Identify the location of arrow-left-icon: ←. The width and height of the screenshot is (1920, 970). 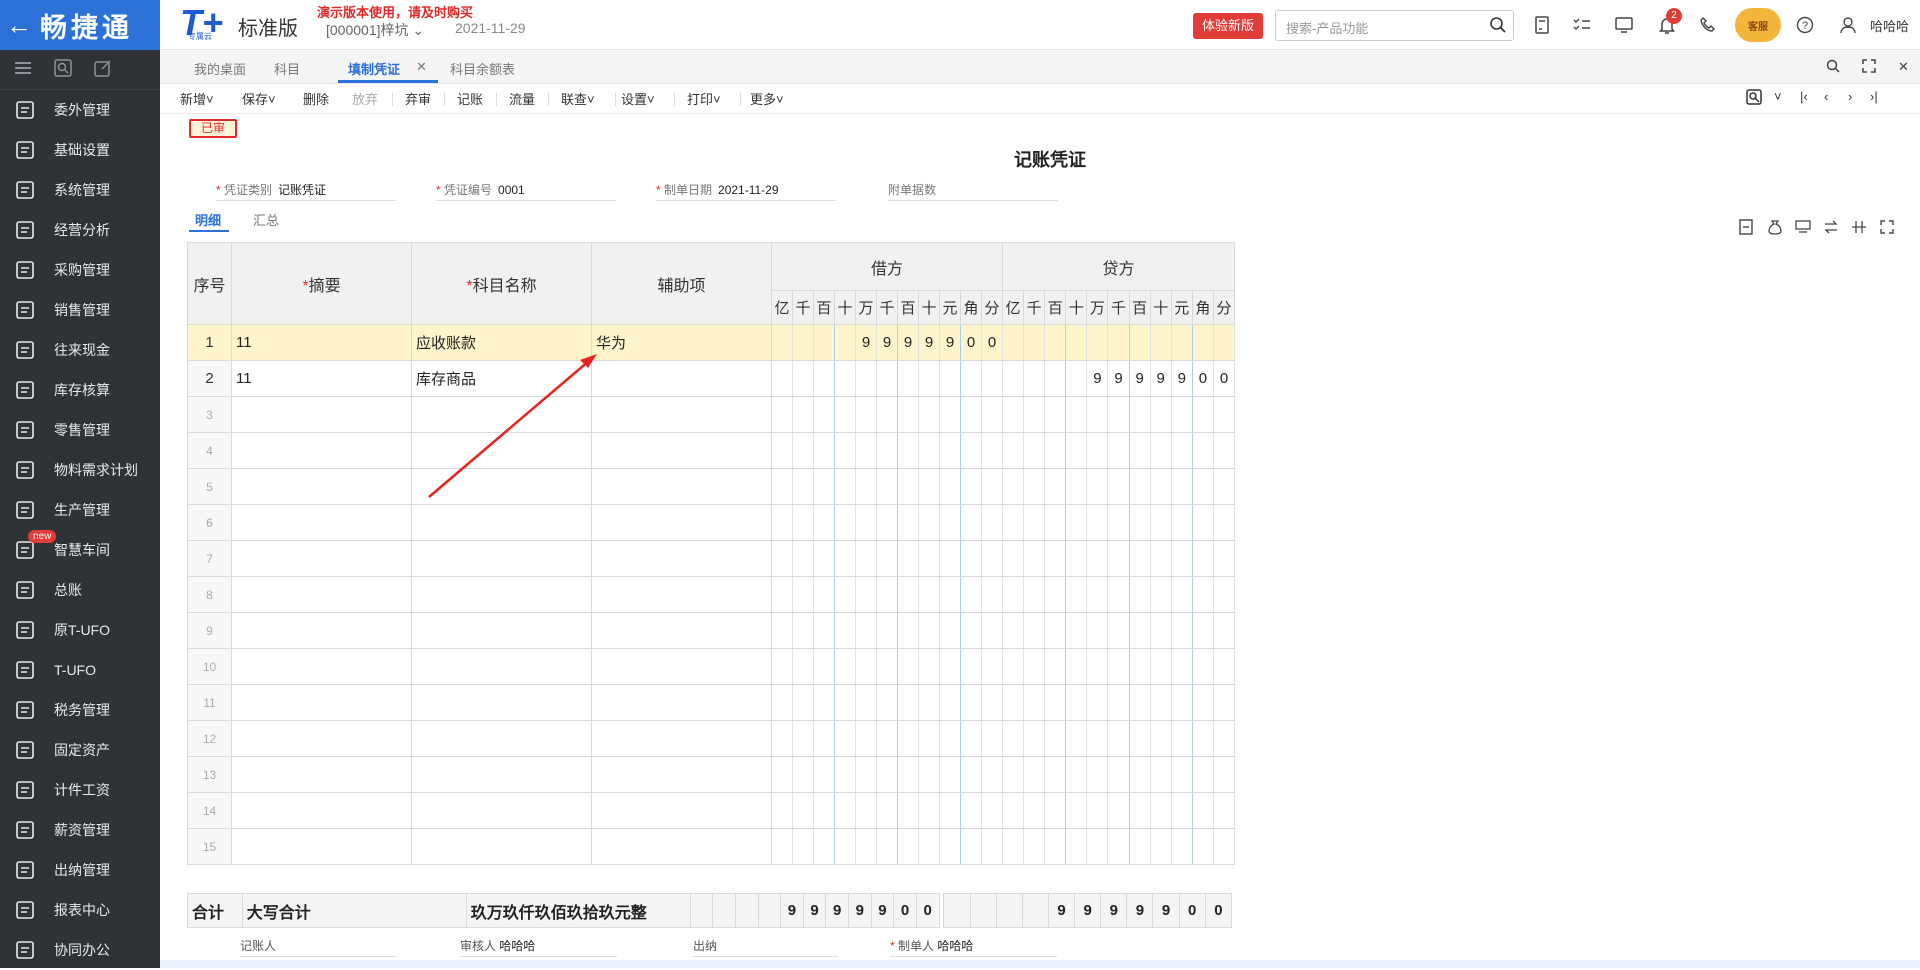
(19, 25).